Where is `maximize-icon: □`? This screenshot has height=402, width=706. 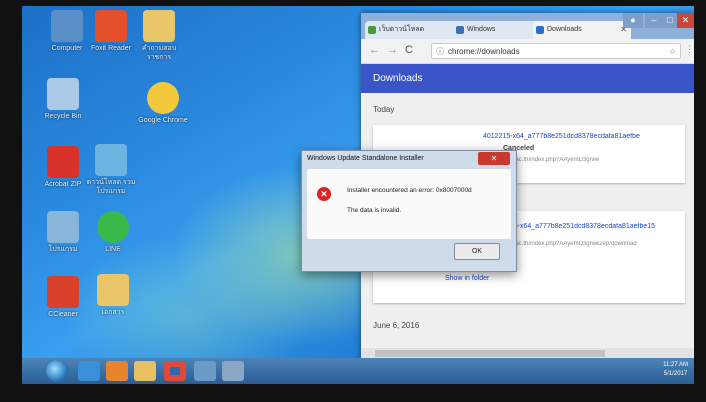 maximize-icon: □ is located at coordinates (670, 20).